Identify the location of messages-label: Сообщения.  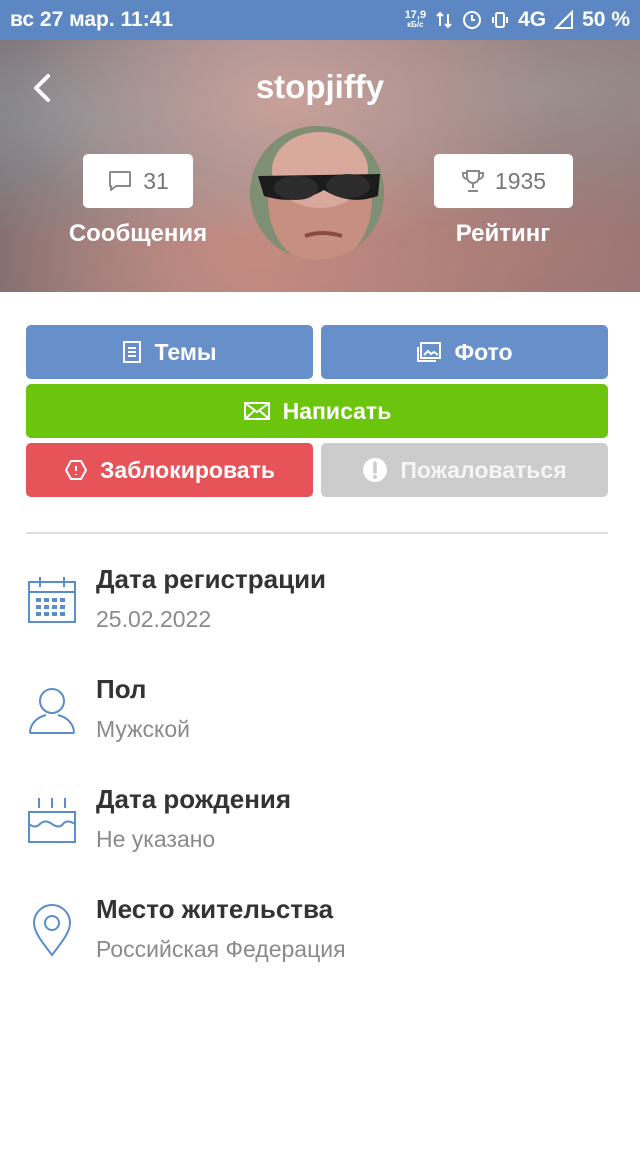
(138, 233).